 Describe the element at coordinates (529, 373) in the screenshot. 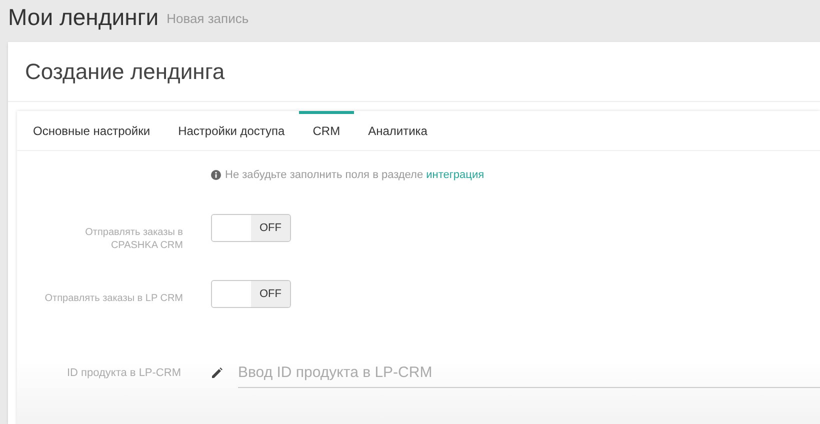

I see `product-id-field: Ввод ID продукта в LP-CRM` at that location.